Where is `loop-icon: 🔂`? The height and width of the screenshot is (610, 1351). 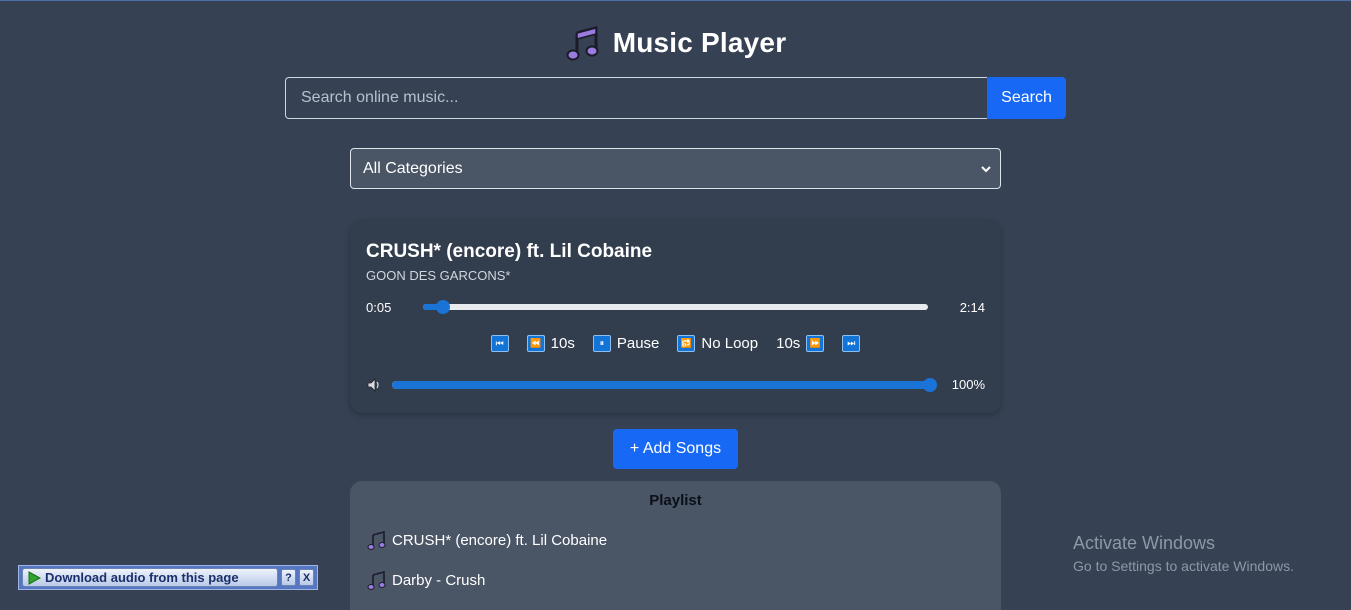 loop-icon: 🔂 is located at coordinates (686, 343).